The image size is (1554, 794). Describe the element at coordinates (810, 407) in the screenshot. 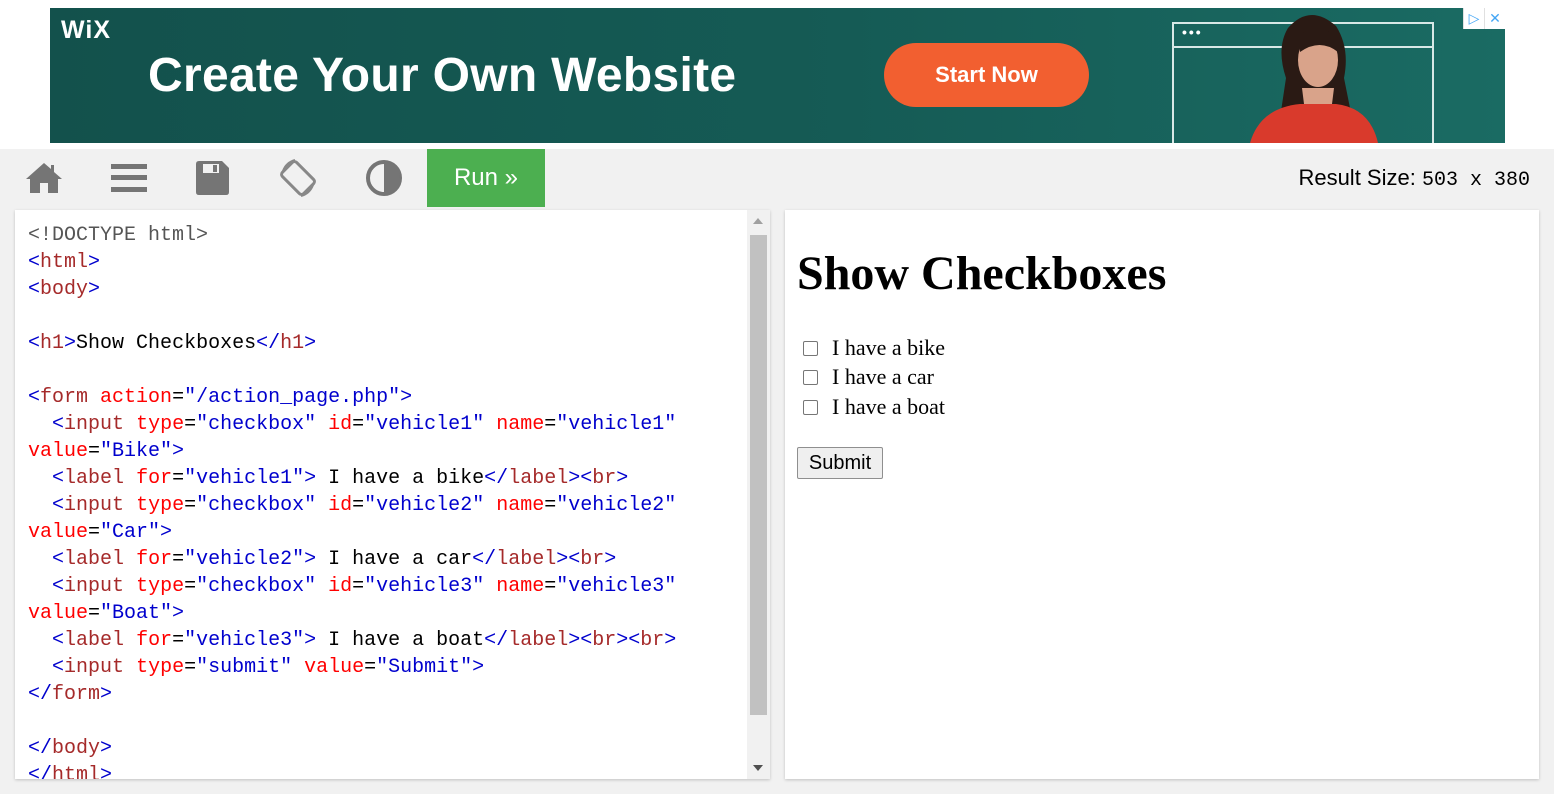

I see `checkbox-boat` at that location.